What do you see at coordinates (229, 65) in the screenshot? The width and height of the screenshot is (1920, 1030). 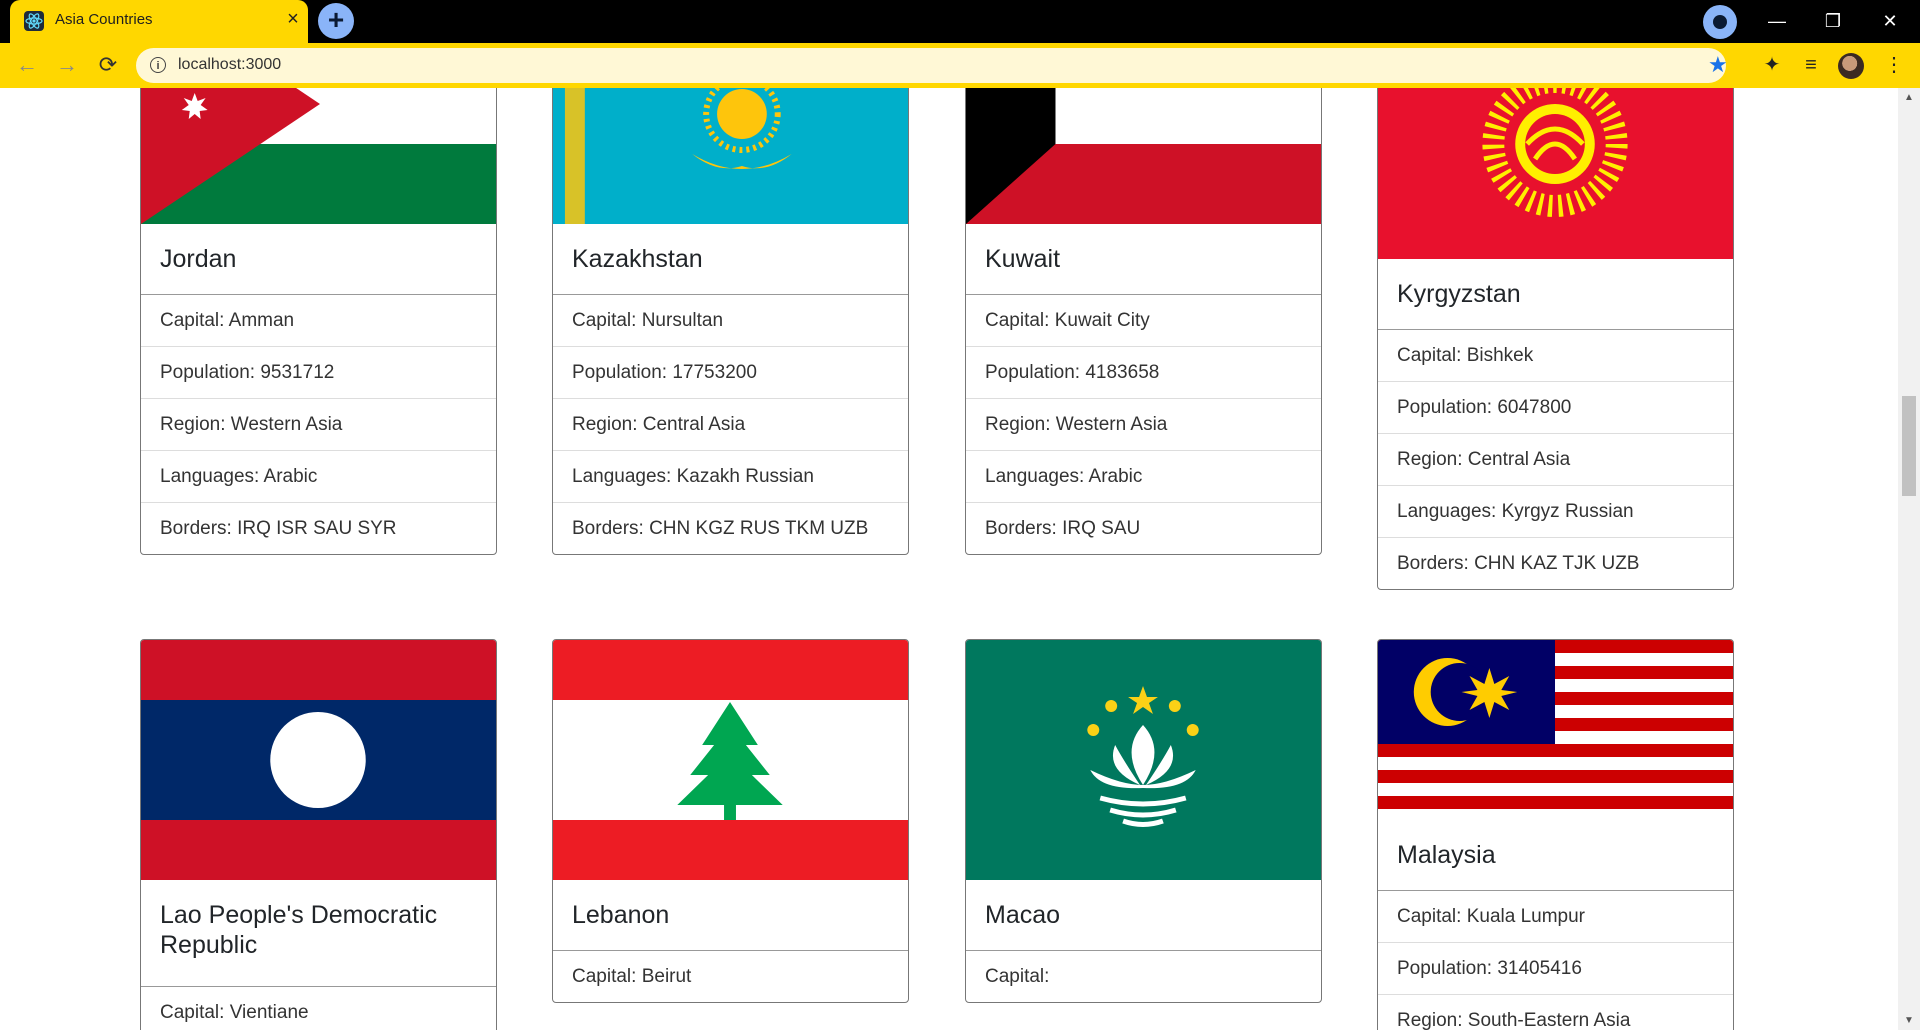 I see `url-text: localhost:3000` at bounding box center [229, 65].